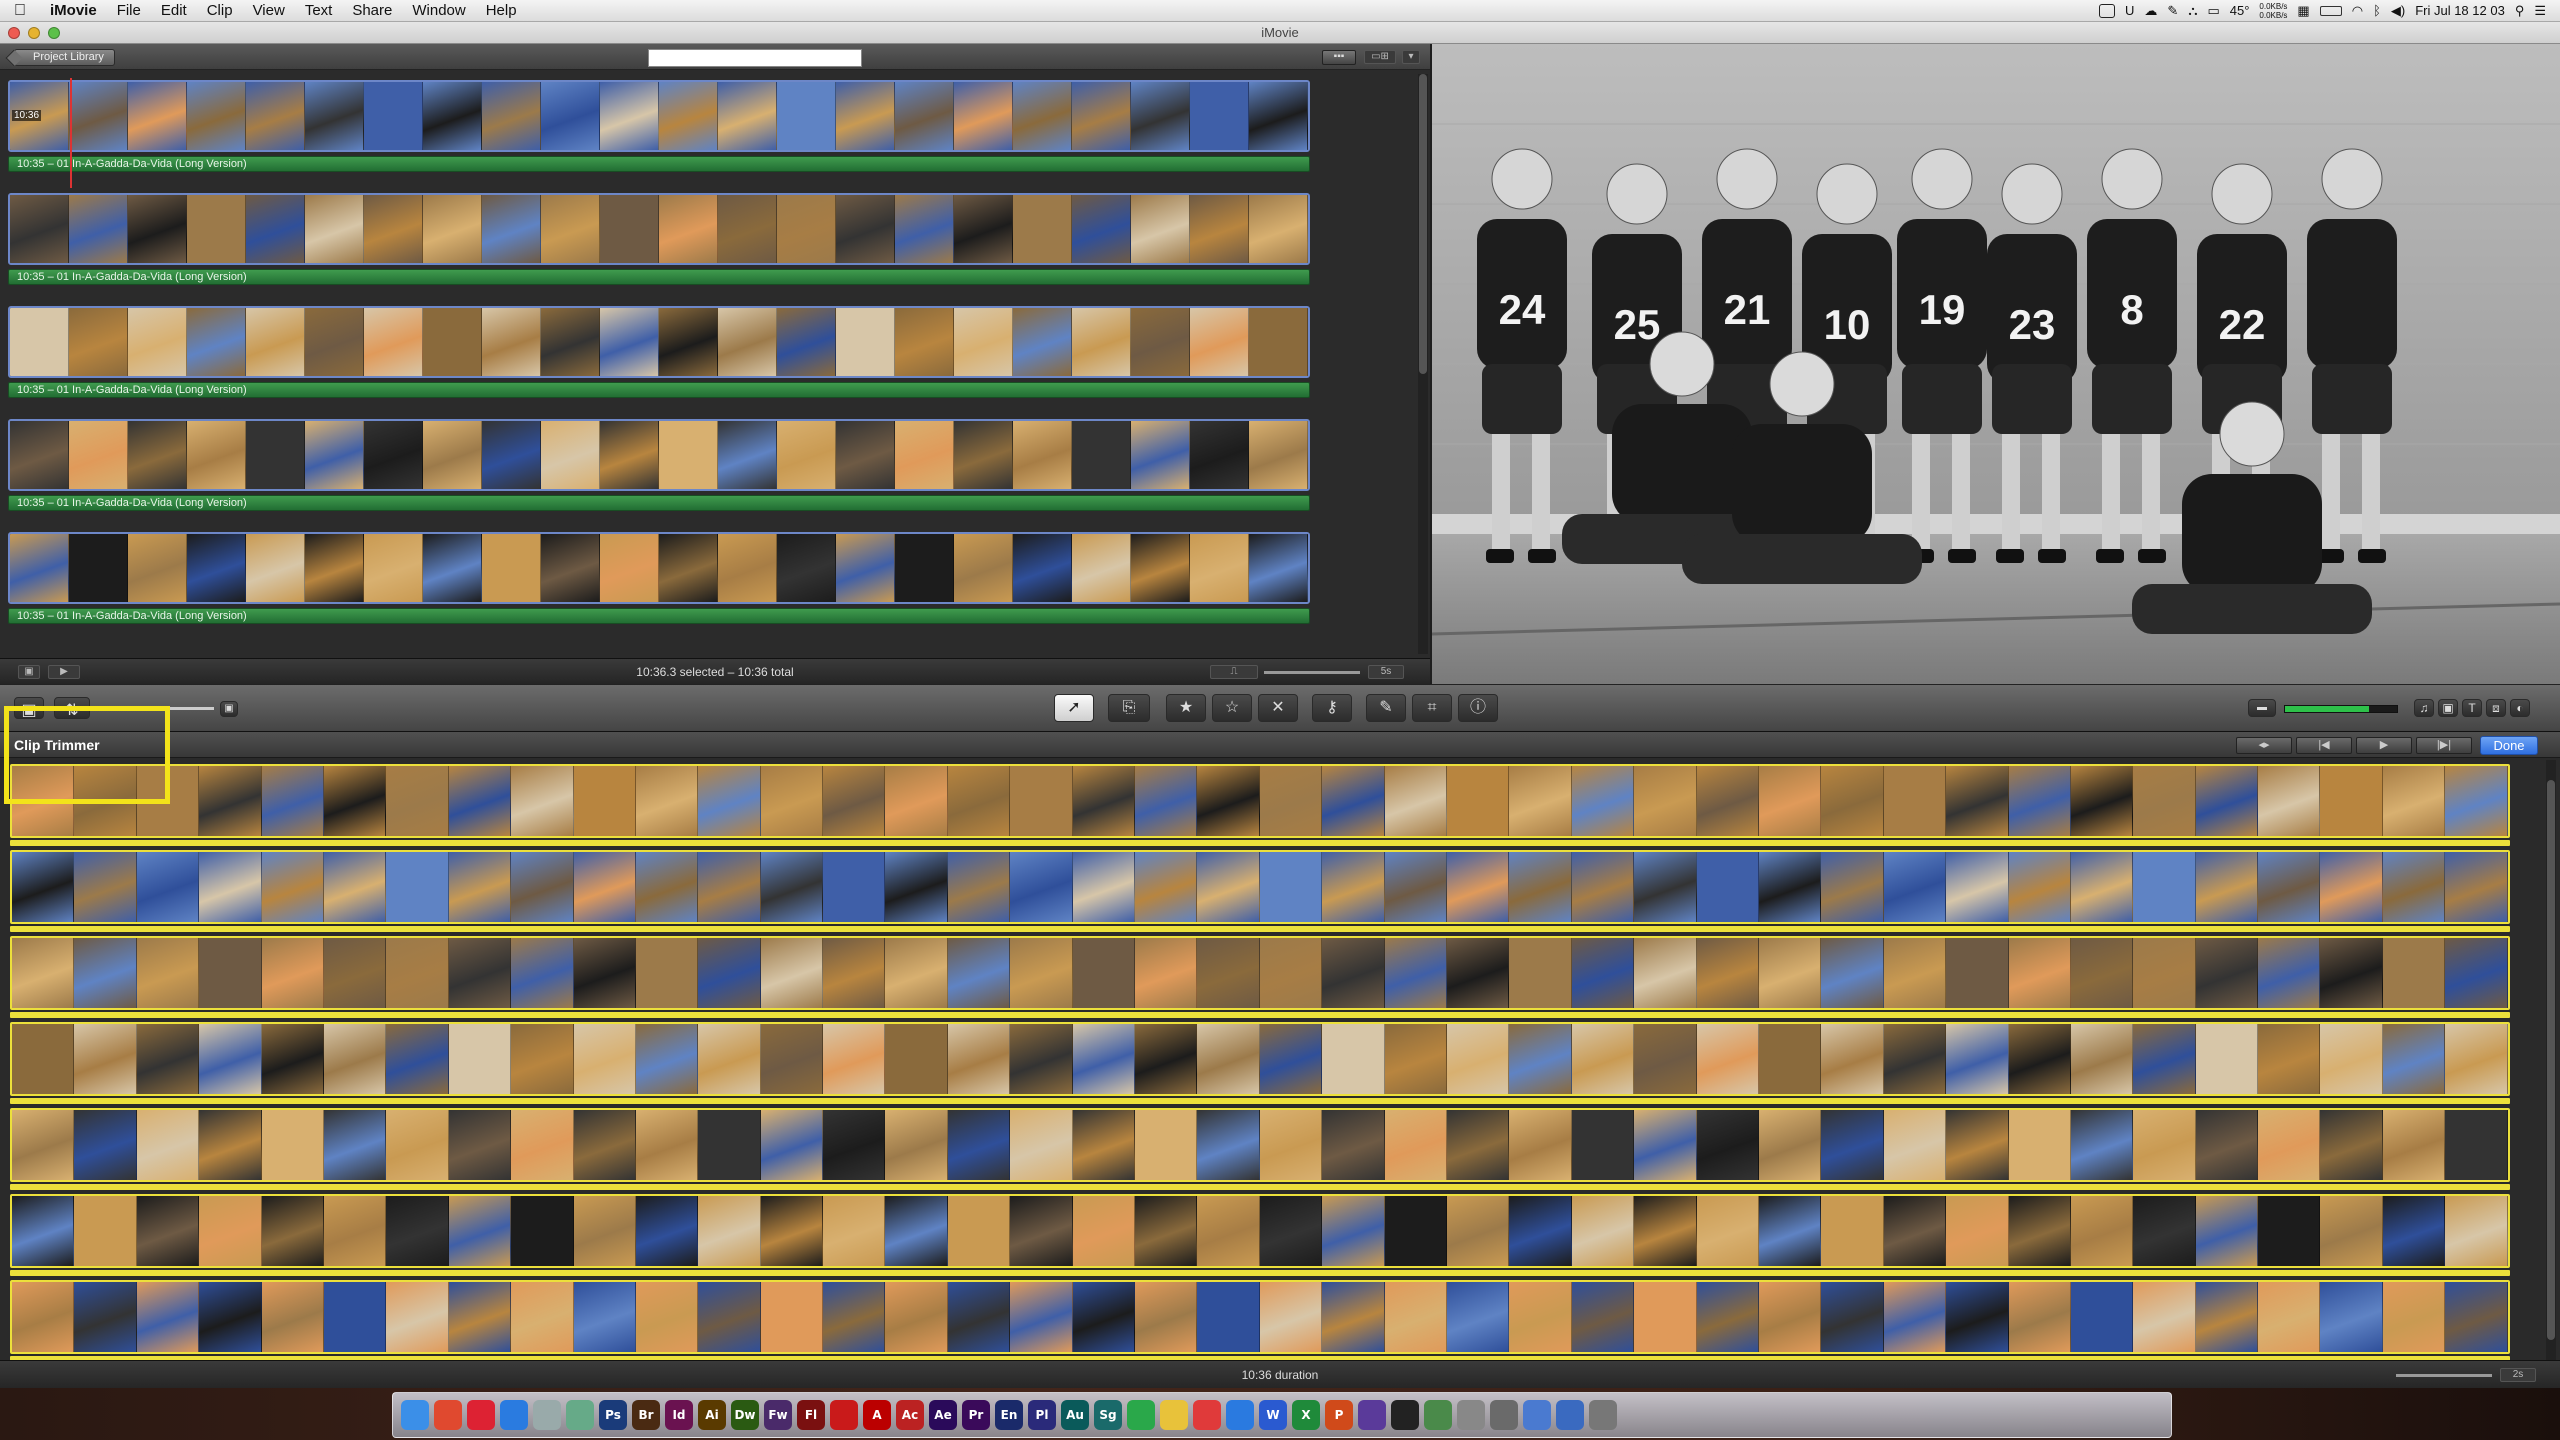  What do you see at coordinates (415, 1415) in the screenshot?
I see `dock-item-finder-icon` at bounding box center [415, 1415].